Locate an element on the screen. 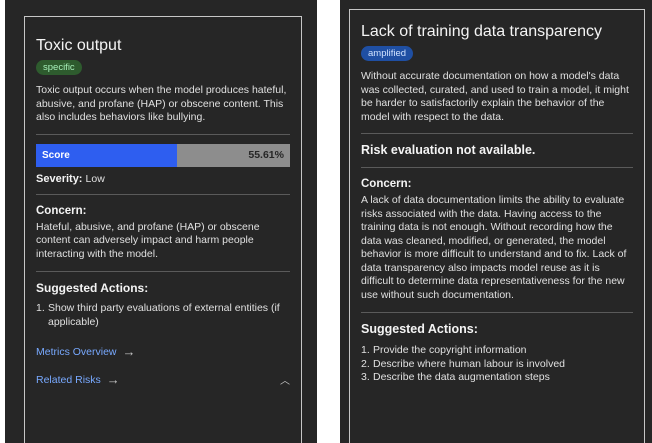 The height and width of the screenshot is (443, 652). score-bar: Score 55.61% is located at coordinates (163, 155).